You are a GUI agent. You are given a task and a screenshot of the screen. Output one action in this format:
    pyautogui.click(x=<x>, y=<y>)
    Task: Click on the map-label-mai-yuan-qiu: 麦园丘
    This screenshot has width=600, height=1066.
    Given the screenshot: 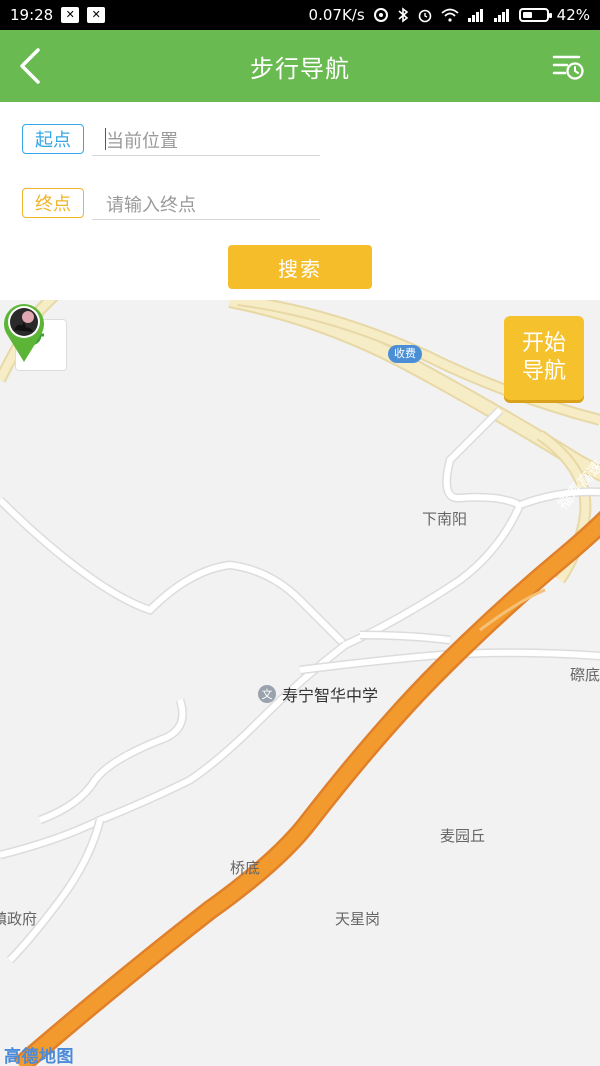 What is the action you would take?
    pyautogui.click(x=463, y=836)
    